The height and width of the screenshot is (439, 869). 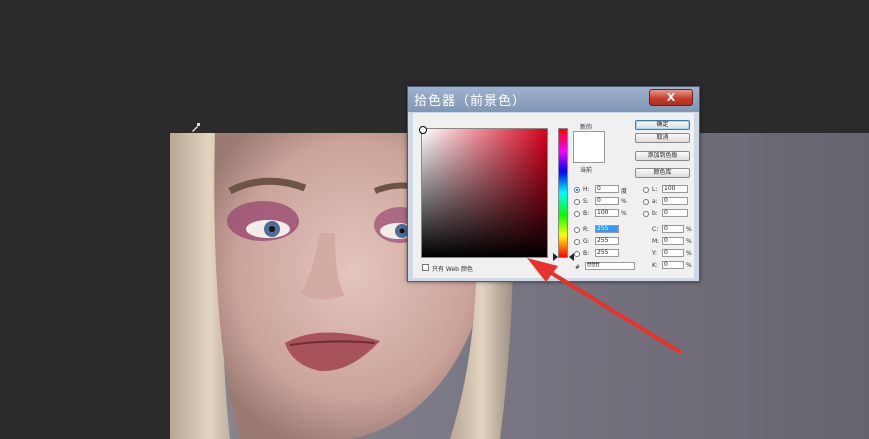 I want to click on g-radio, so click(x=577, y=242).